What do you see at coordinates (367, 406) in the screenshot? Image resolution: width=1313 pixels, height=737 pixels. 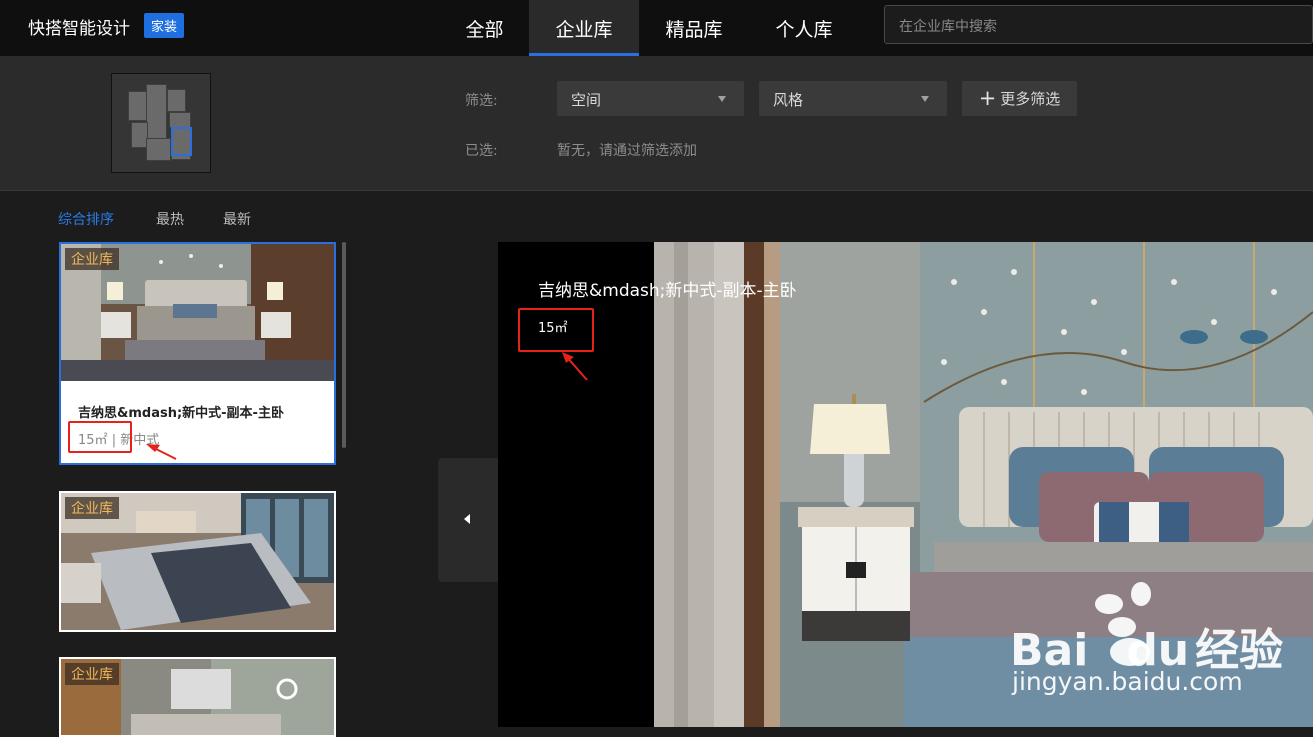 I see `annotation-arrows` at bounding box center [367, 406].